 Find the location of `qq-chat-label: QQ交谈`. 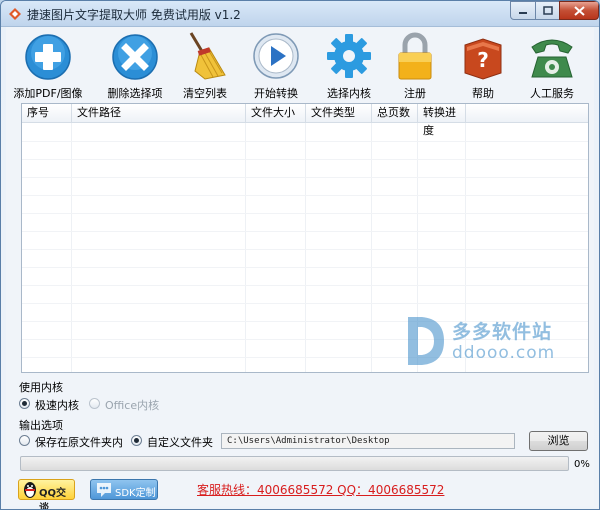

qq-chat-label: QQ交谈 is located at coordinates (53, 499).